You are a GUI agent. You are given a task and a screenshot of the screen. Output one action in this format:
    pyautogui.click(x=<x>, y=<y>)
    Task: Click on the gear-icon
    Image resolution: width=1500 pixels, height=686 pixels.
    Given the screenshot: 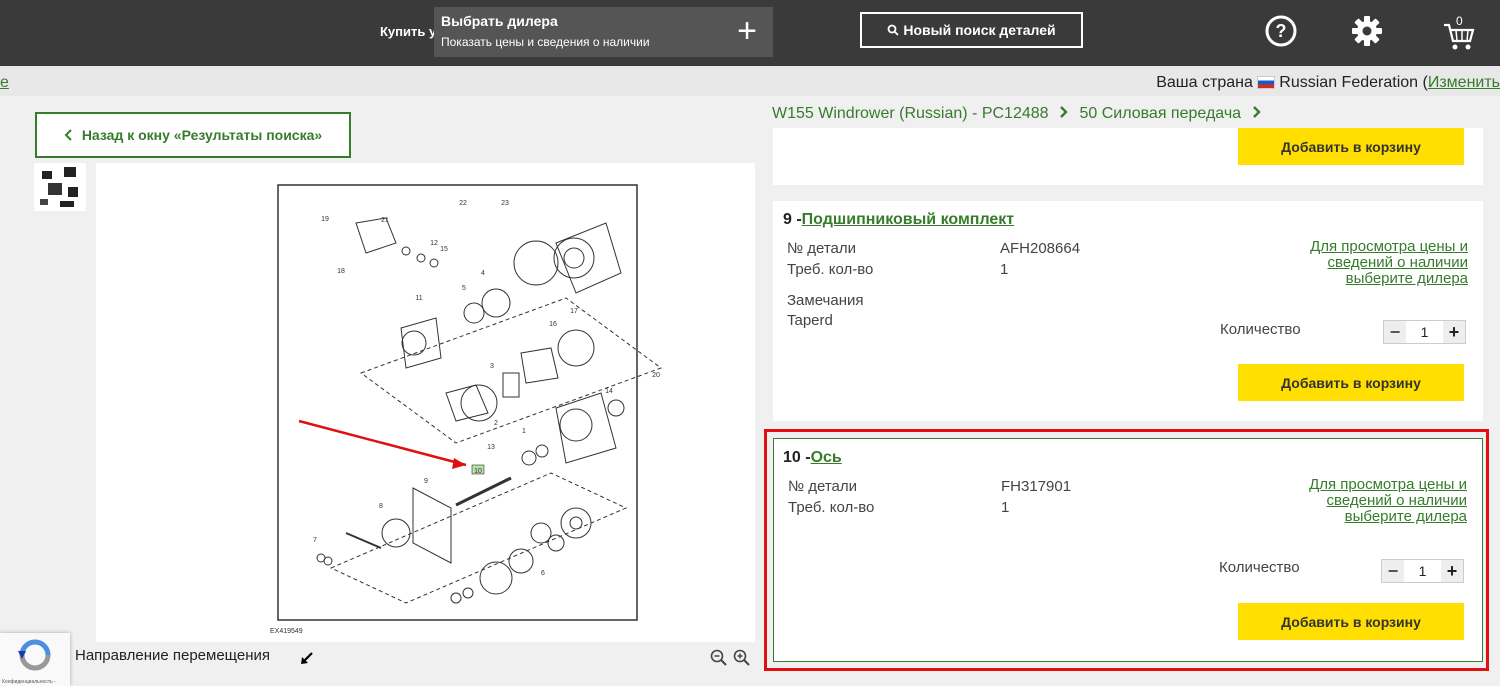 What is the action you would take?
    pyautogui.click(x=1367, y=31)
    